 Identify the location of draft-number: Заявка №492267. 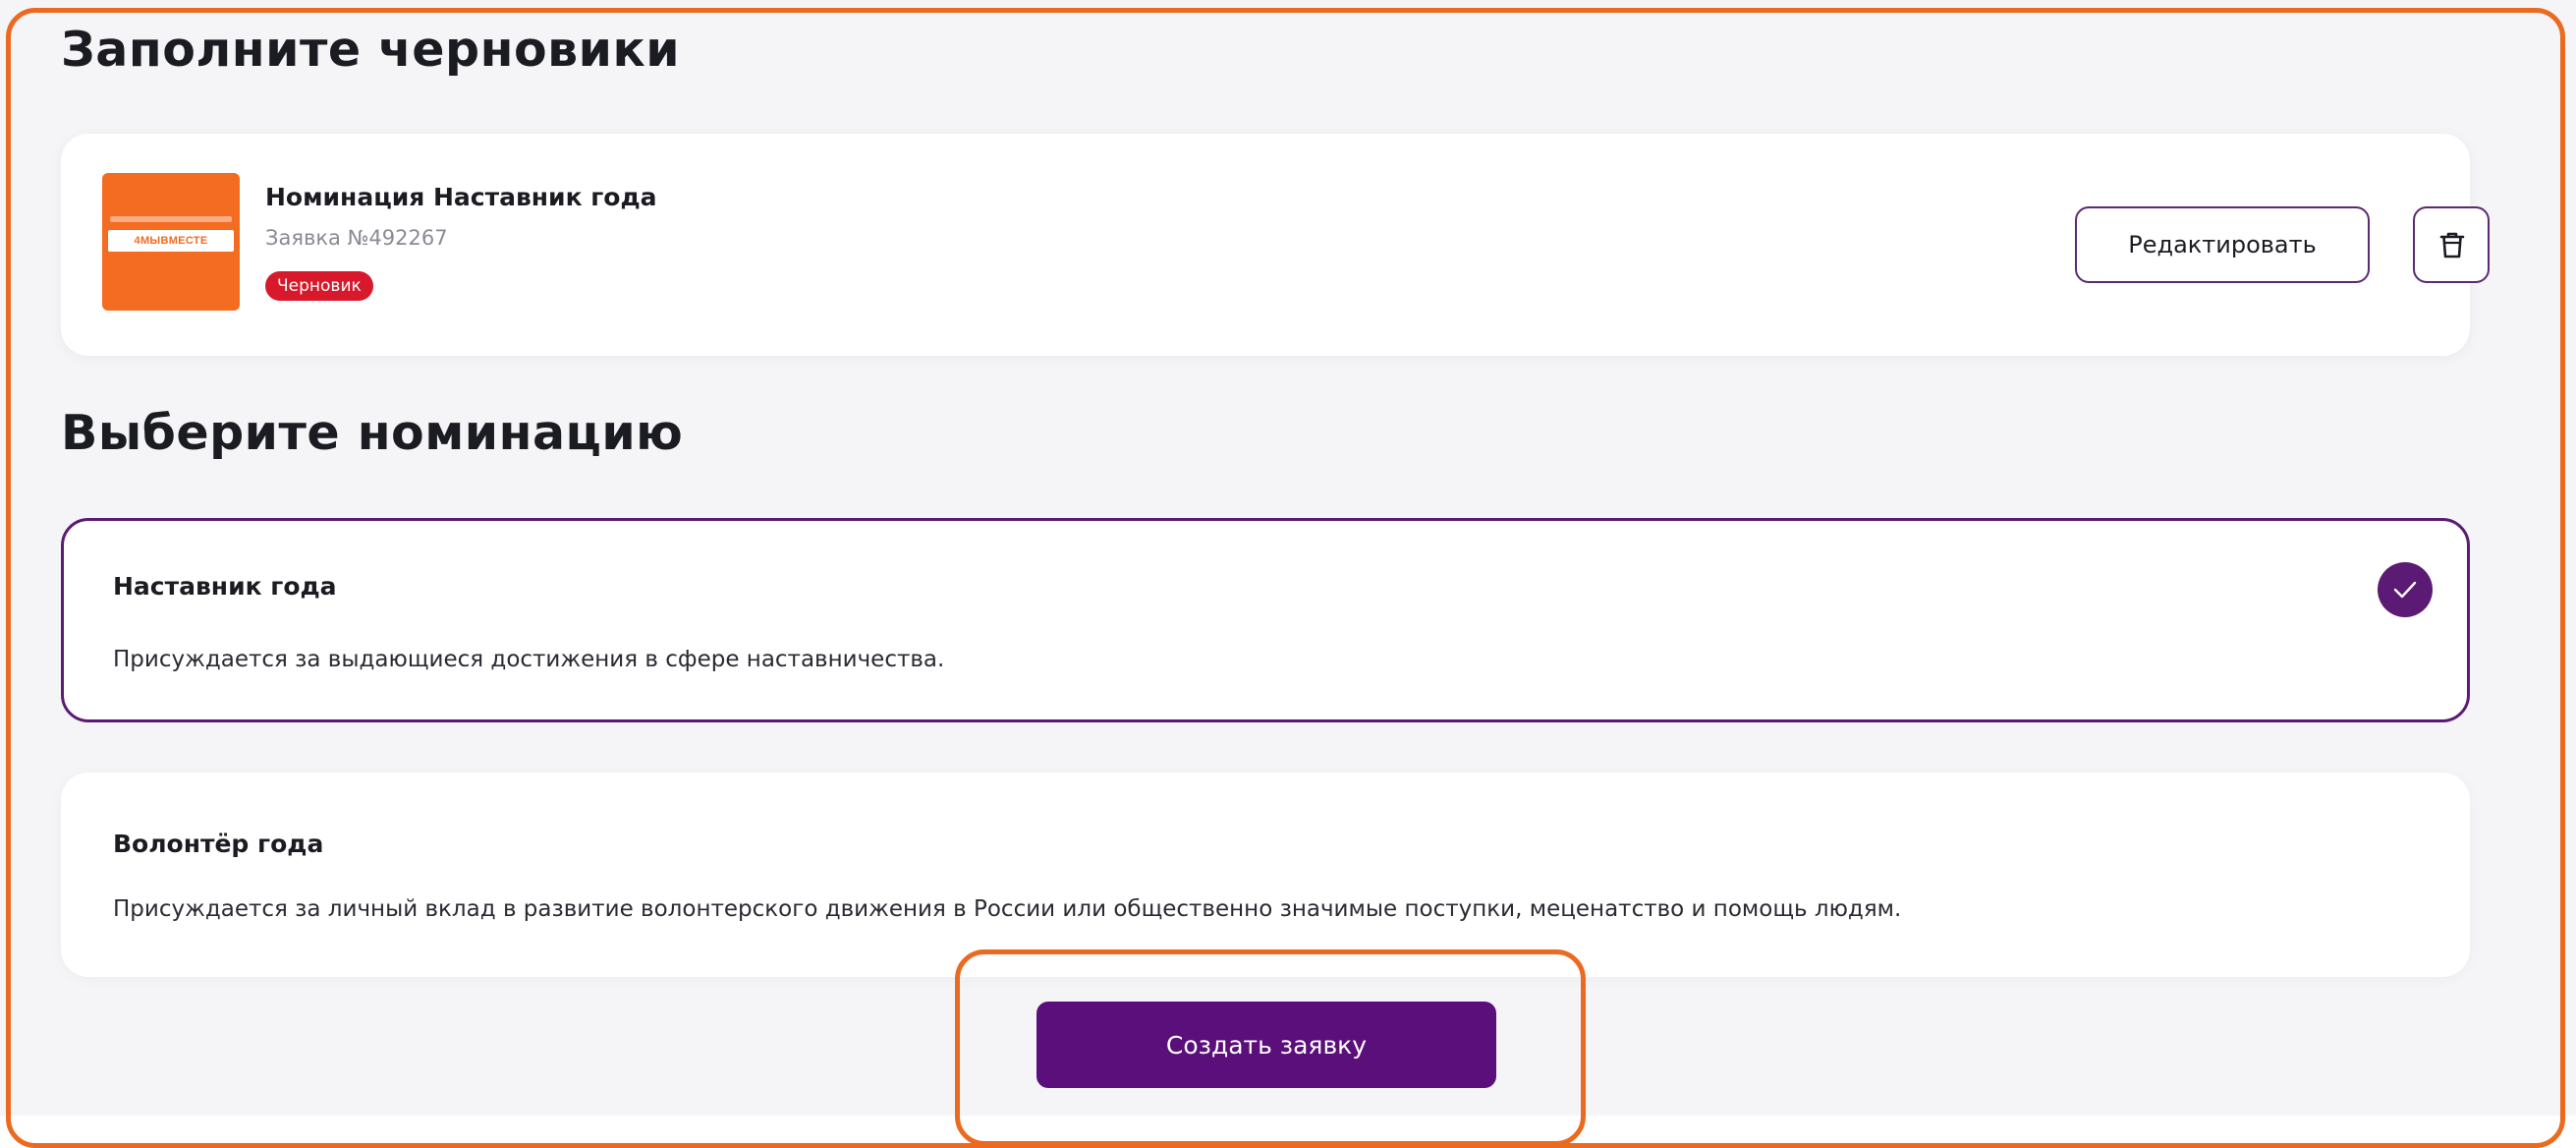
(356, 238).